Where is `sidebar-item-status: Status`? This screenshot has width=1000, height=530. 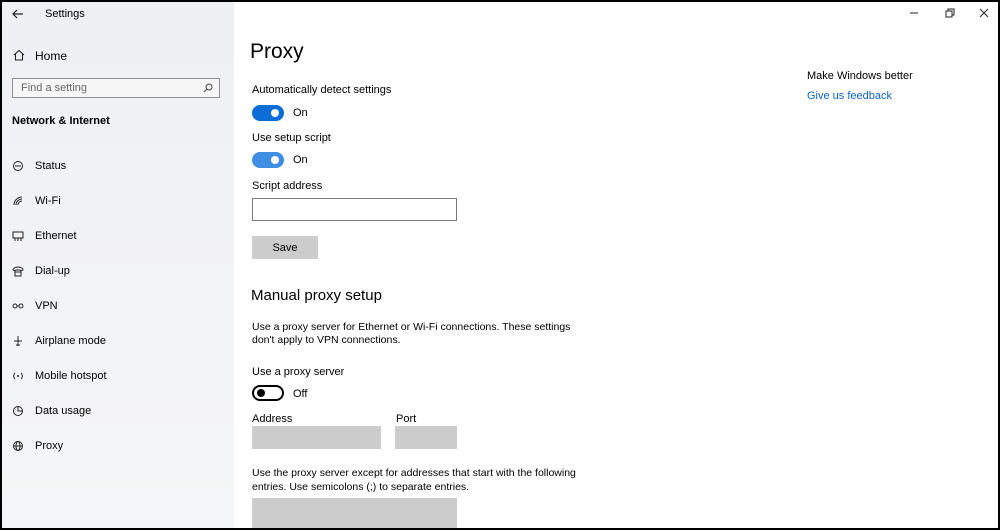
sidebar-item-status: Status is located at coordinates (118, 166).